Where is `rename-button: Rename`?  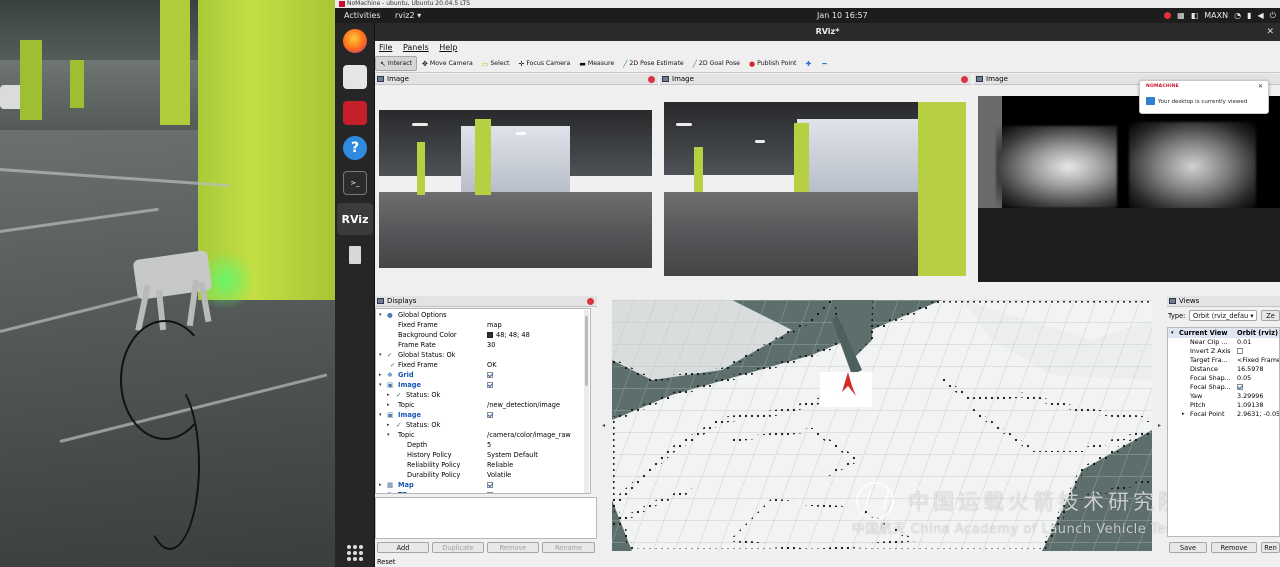 rename-button: Rename is located at coordinates (568, 547).